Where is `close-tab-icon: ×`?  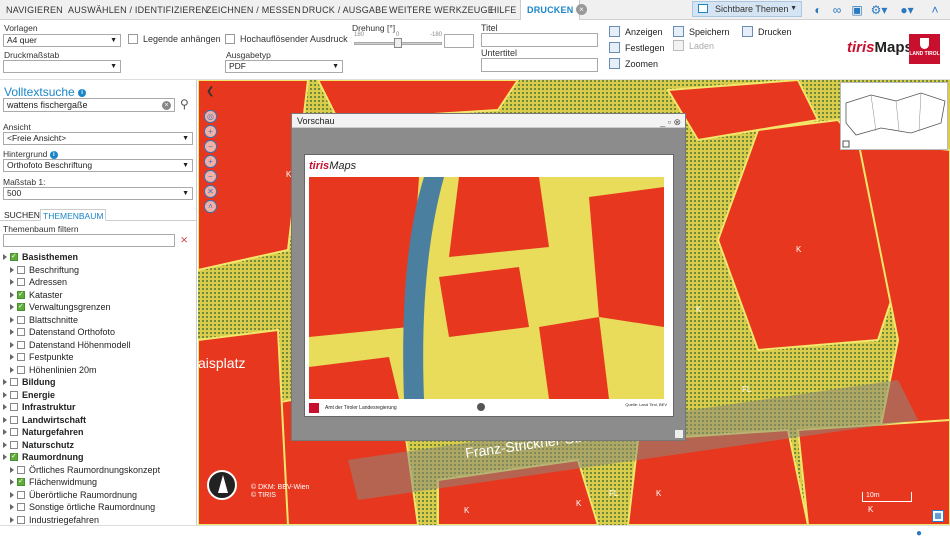 close-tab-icon: × is located at coordinates (581, 9).